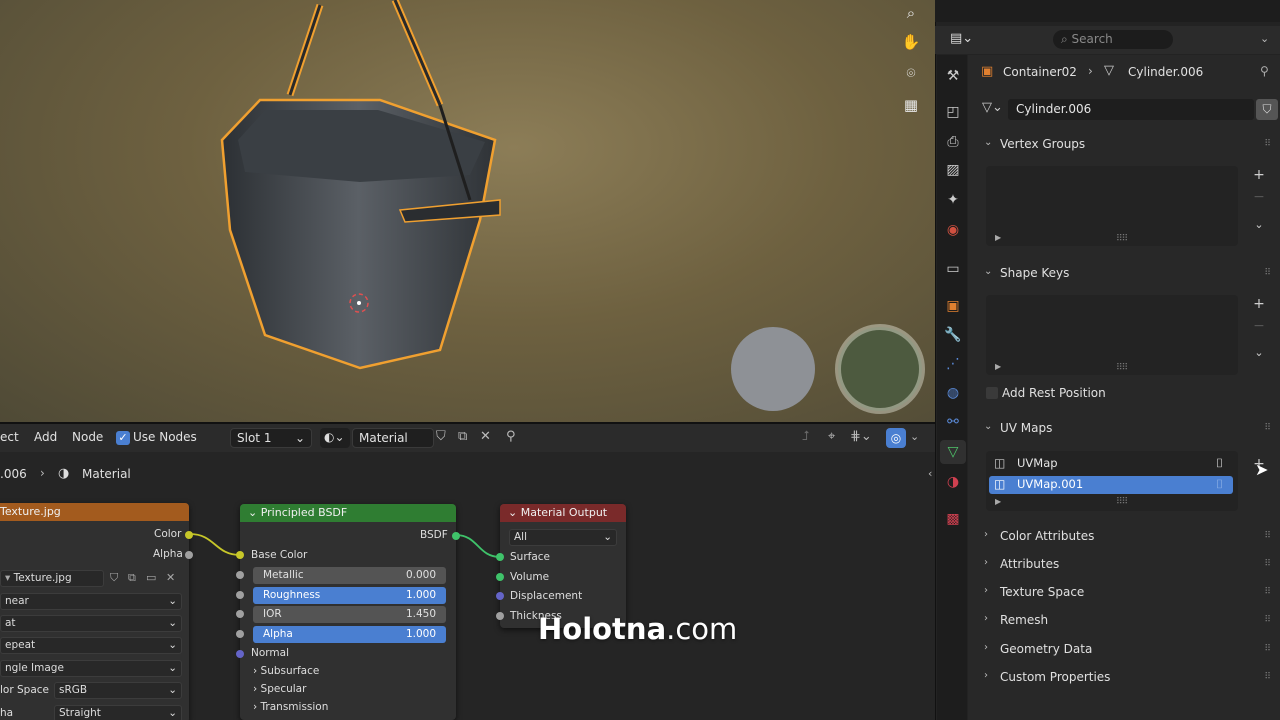  What do you see at coordinates (456, 536) in the screenshot?
I see `socket-bsdf-out` at bounding box center [456, 536].